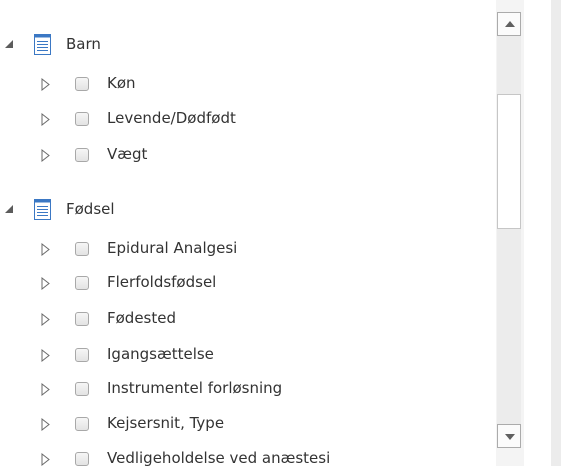 This screenshot has height=466, width=561. What do you see at coordinates (510, 233) in the screenshot?
I see `vertical-scrollbar` at bounding box center [510, 233].